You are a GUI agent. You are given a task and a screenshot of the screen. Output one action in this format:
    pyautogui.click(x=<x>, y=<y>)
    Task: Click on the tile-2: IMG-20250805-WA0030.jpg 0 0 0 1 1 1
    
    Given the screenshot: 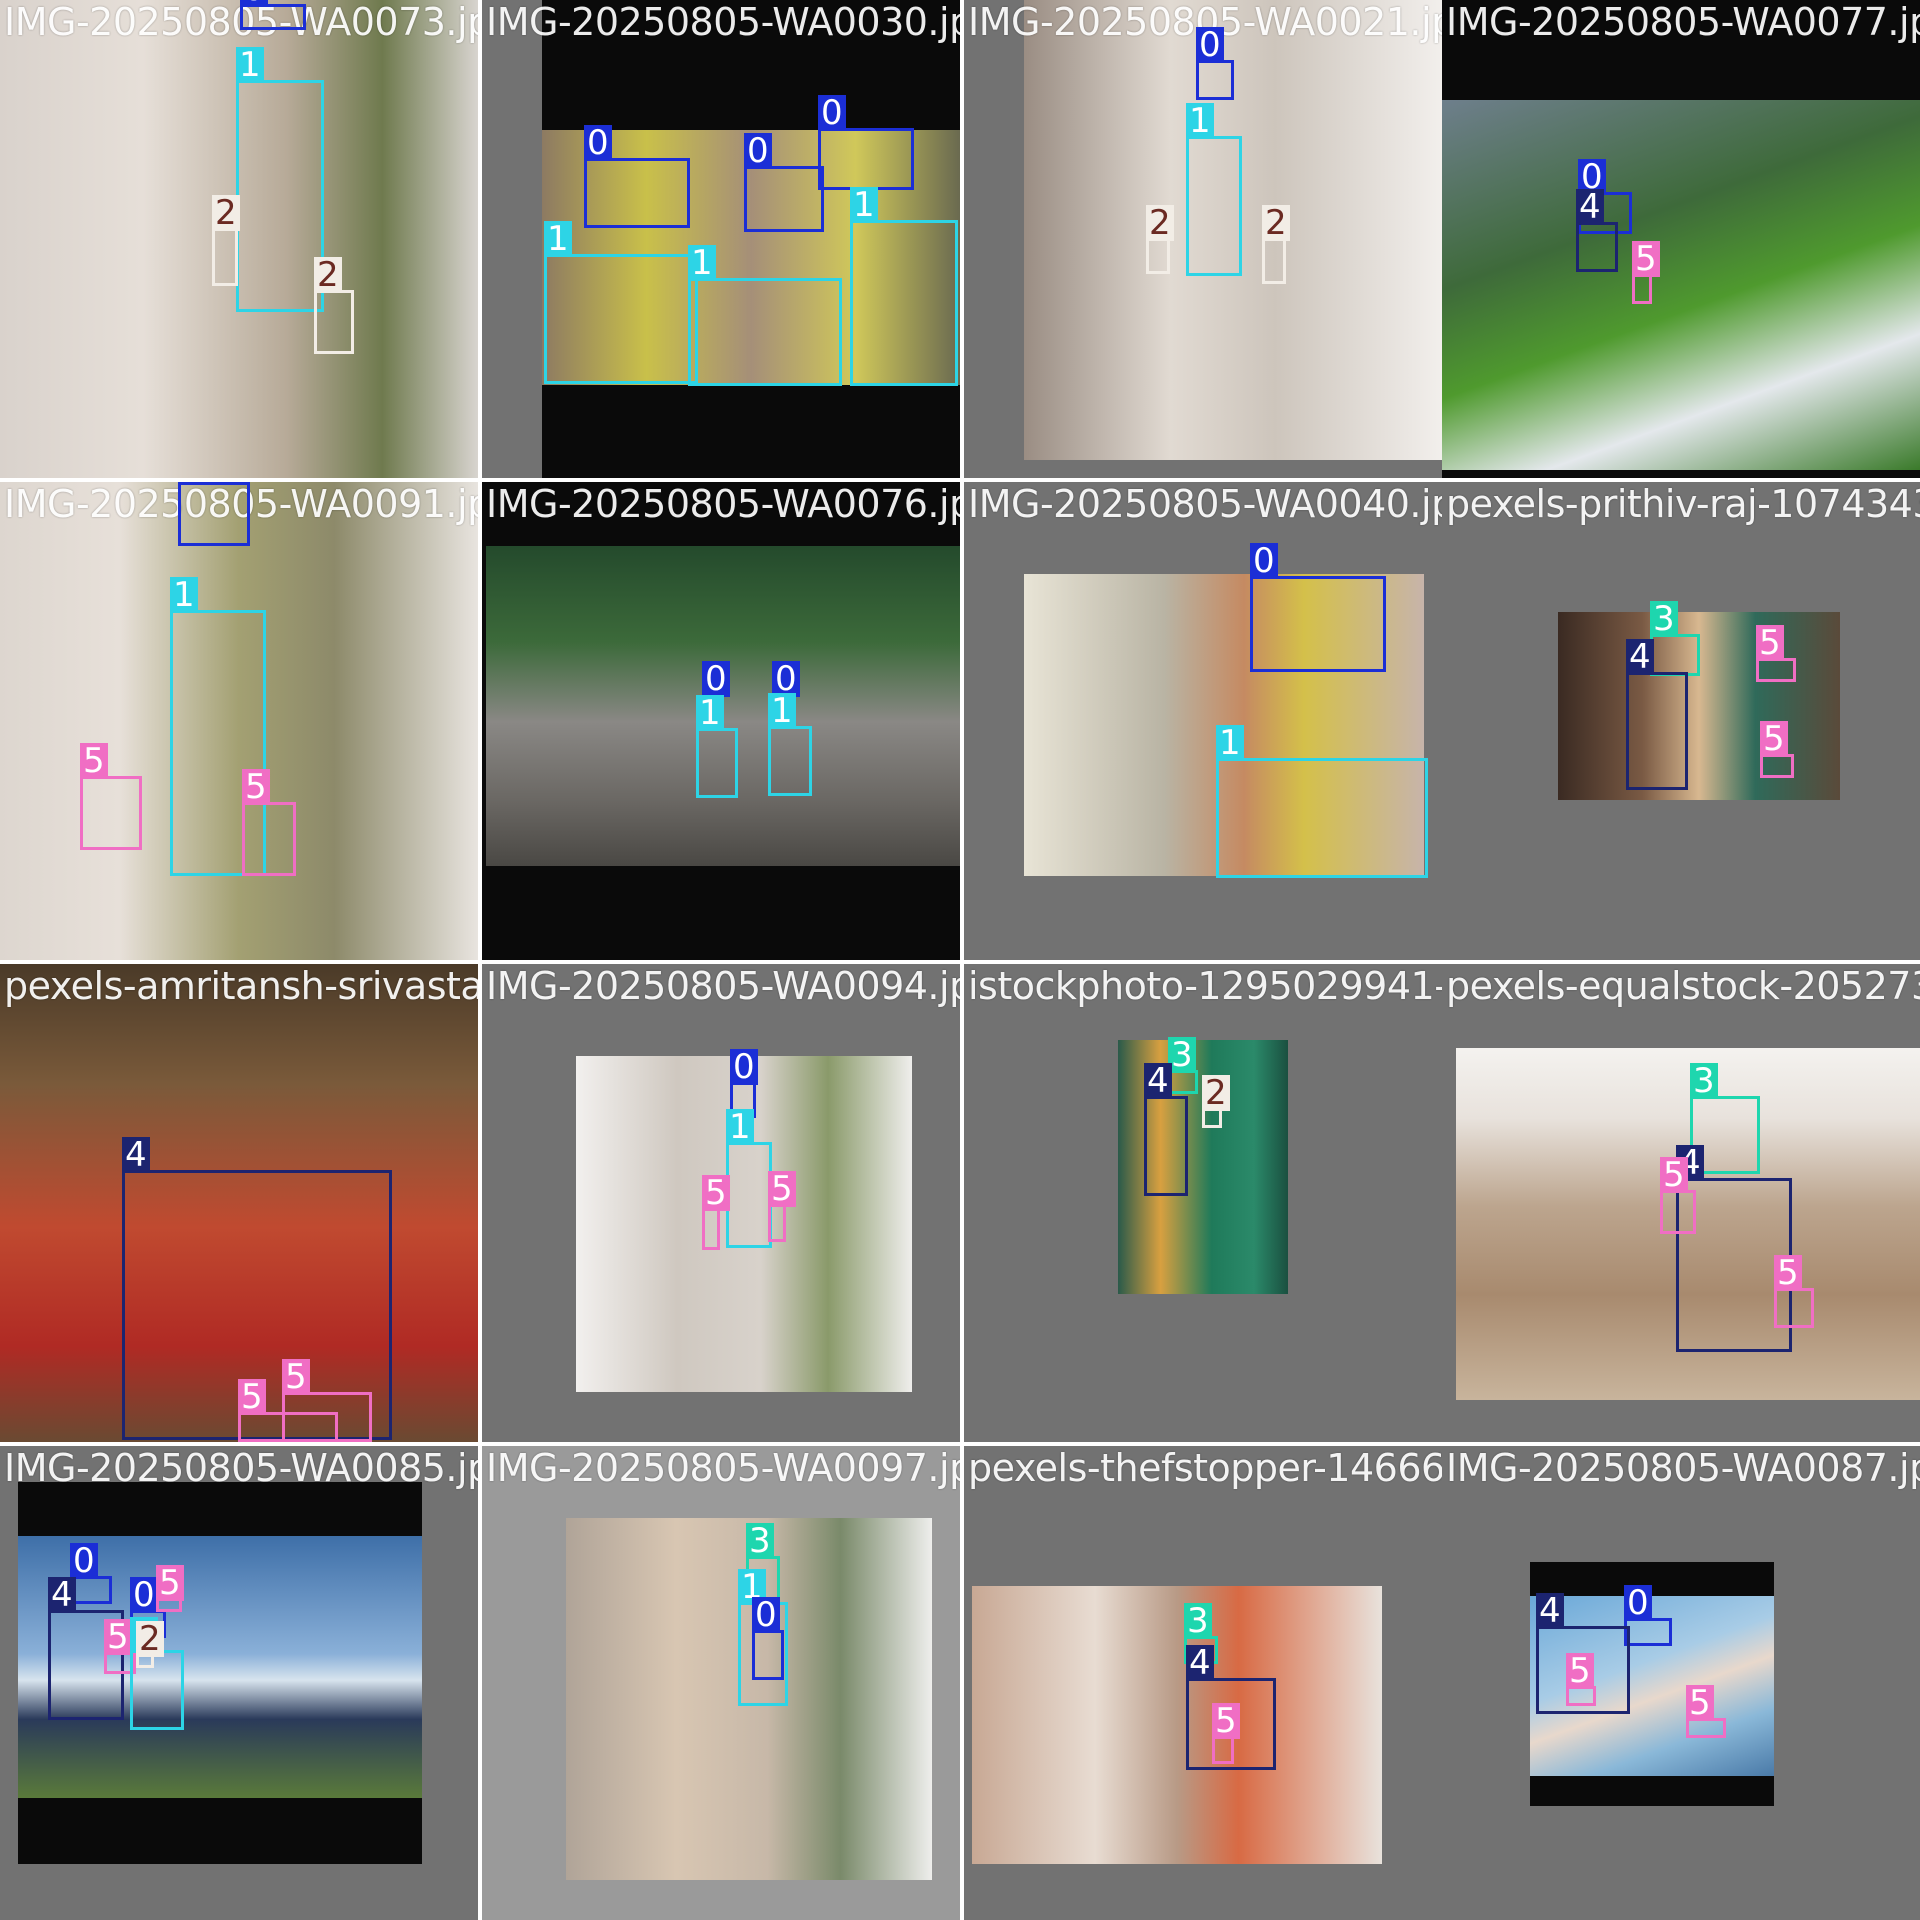 What is the action you would take?
    pyautogui.click(x=721, y=239)
    